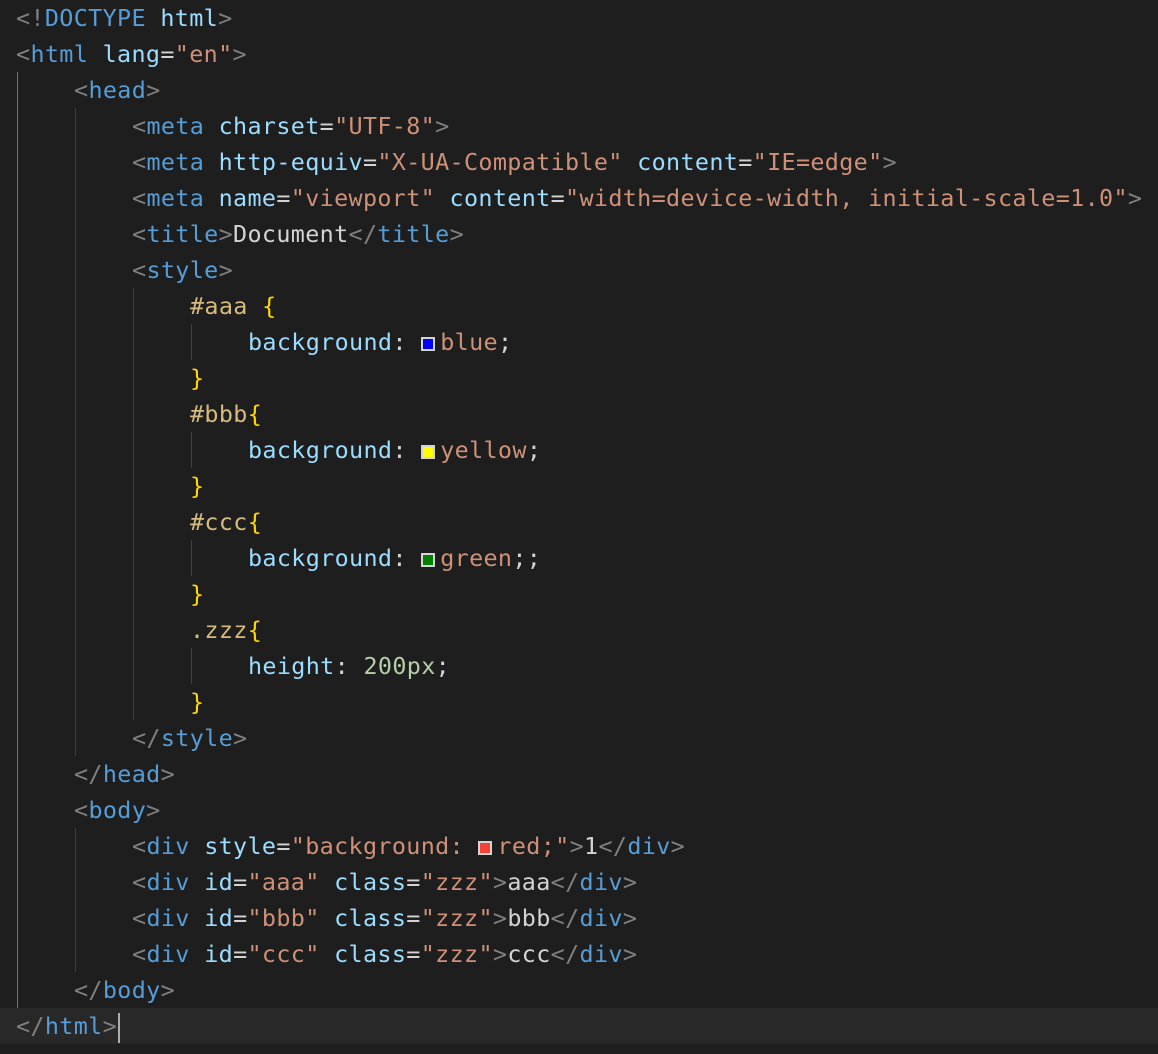 The width and height of the screenshot is (1158, 1054). I want to click on code-line: </head>, so click(87, 774).